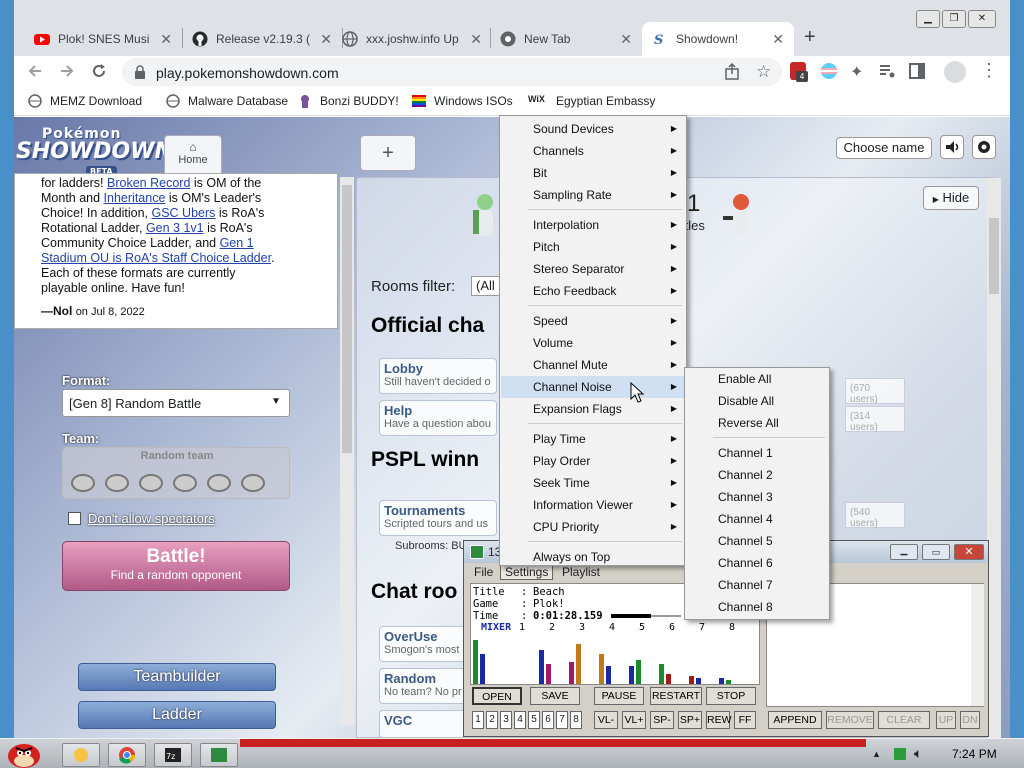 The height and width of the screenshot is (768, 1024). Describe the element at coordinates (593, 247) in the screenshot. I see `menu-item-pitch: Pitch ▶` at that location.